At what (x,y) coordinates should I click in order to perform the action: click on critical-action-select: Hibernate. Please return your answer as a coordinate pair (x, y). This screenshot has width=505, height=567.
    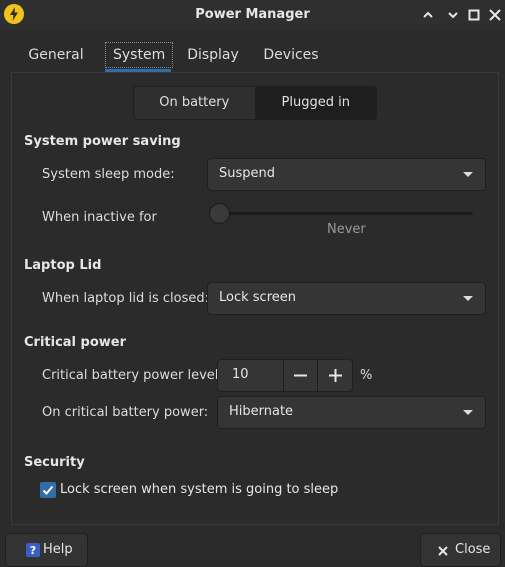
    Looking at the image, I should click on (351, 412).